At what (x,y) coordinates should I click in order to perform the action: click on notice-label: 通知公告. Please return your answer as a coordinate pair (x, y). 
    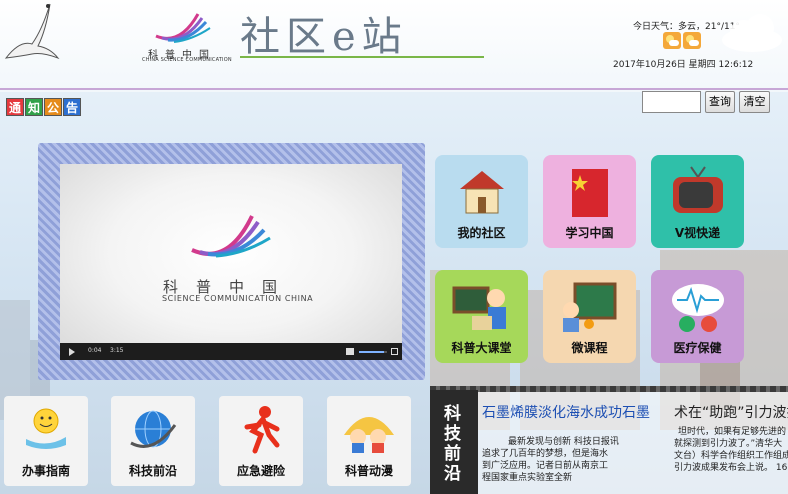
    Looking at the image, I should click on (43, 107).